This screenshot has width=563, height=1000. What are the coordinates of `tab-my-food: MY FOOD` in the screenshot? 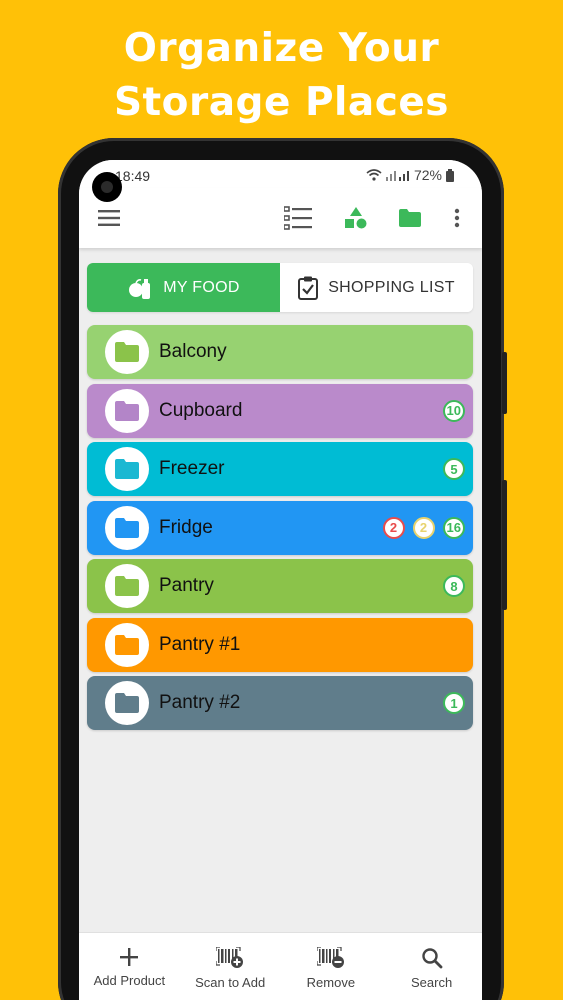 It's located at (183, 287).